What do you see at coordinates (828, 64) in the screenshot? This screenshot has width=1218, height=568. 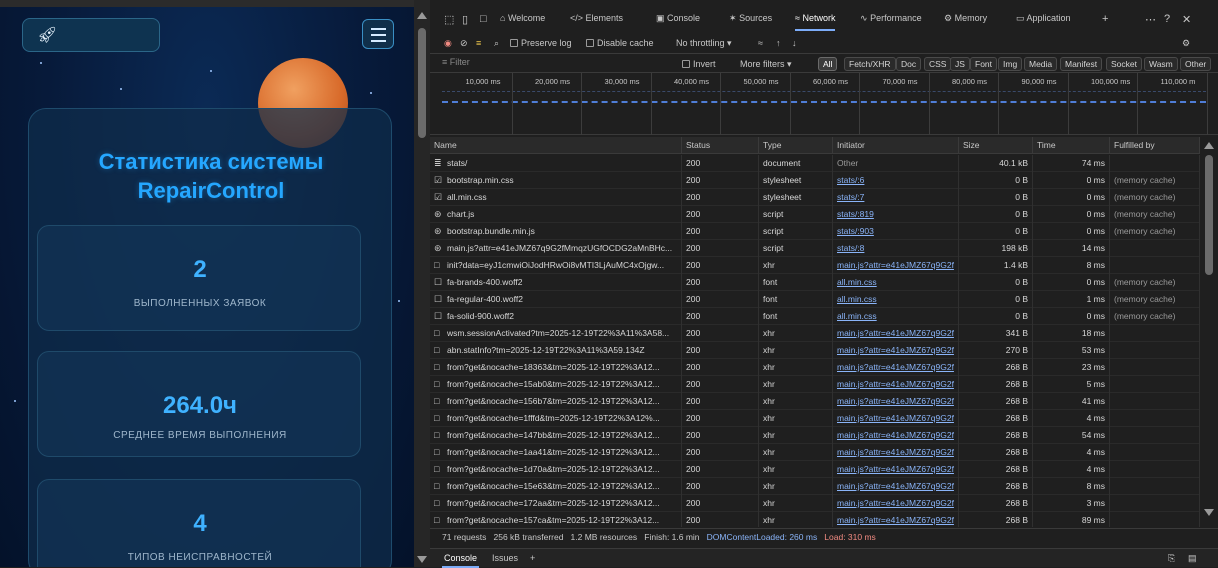 I see `filter-all: All` at bounding box center [828, 64].